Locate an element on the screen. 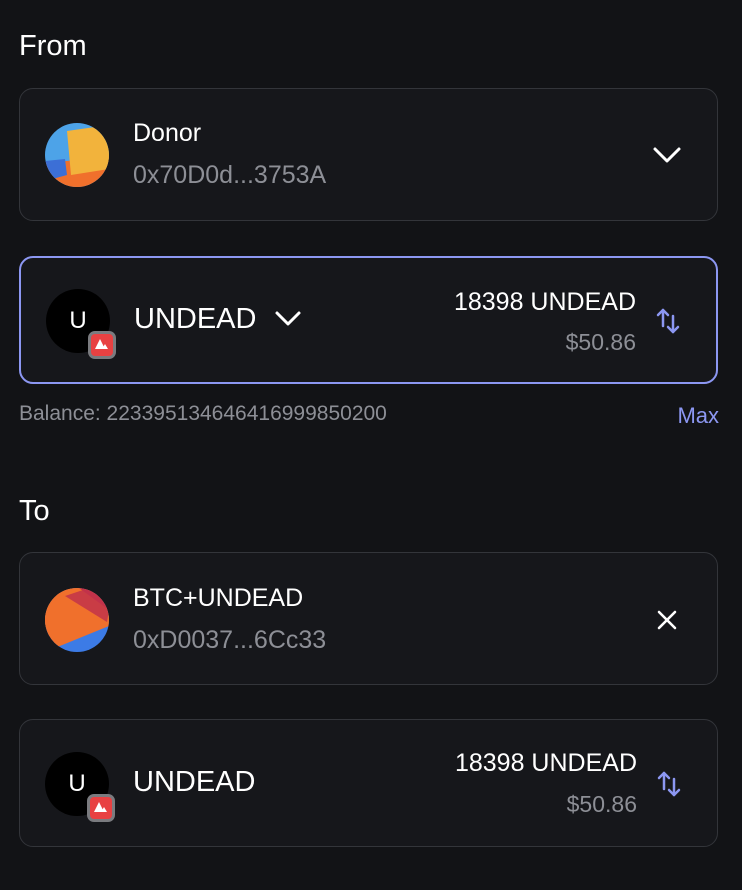 This screenshot has width=742, height=890. account-name: BTC+UNDEAD is located at coordinates (218, 598).